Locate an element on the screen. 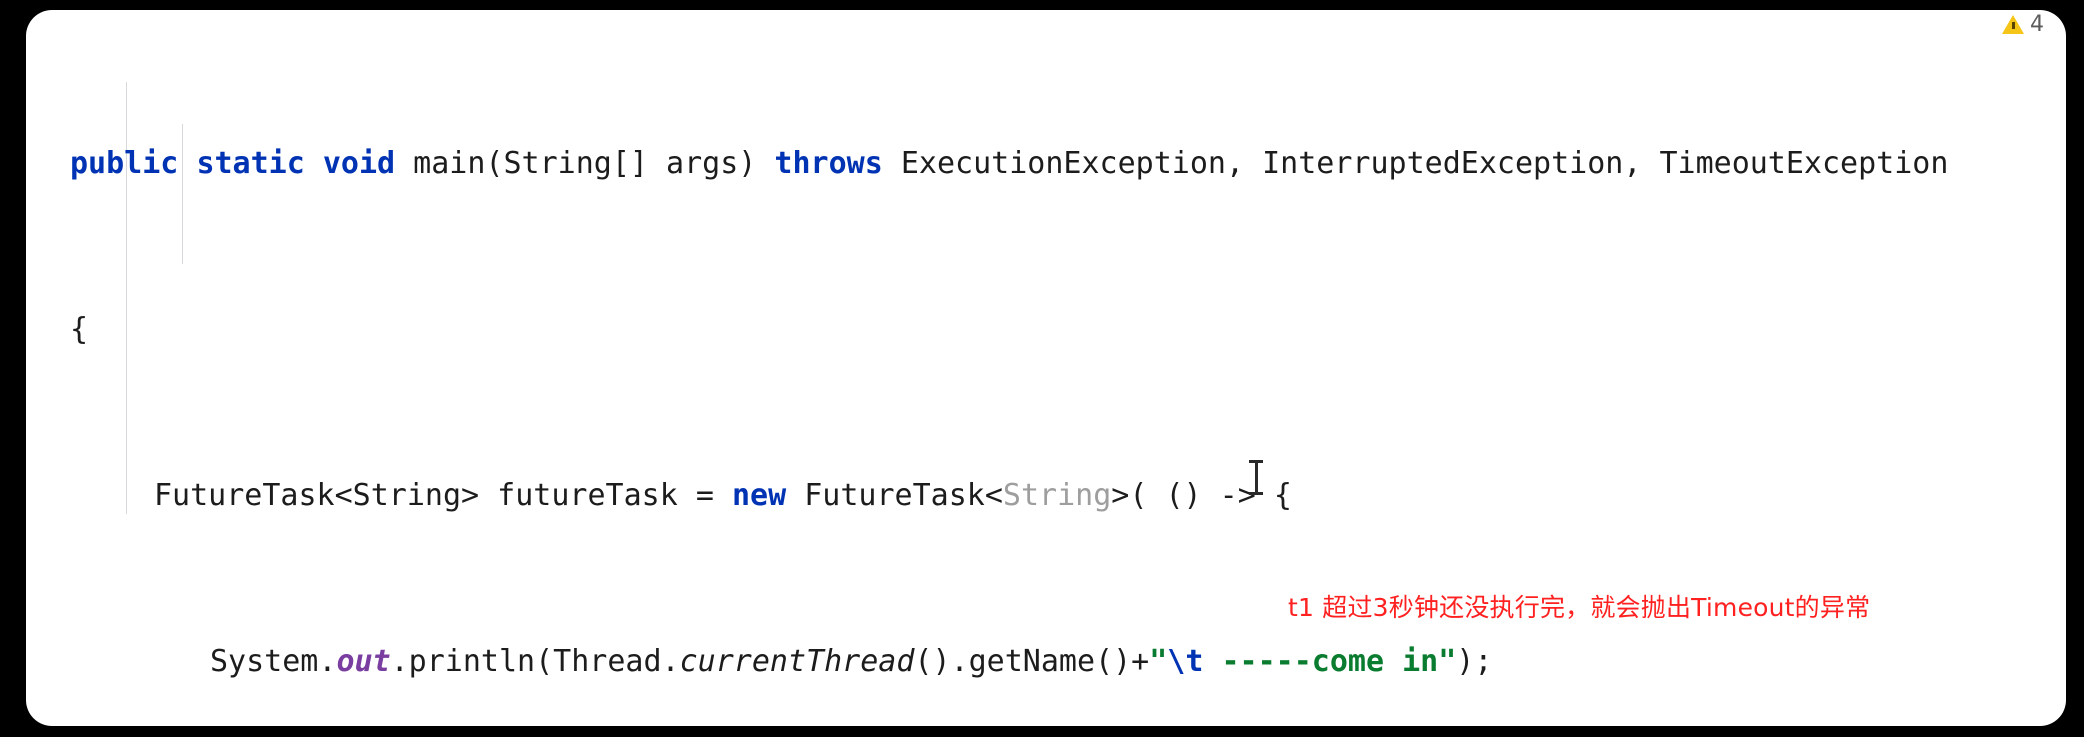 This screenshot has width=2084, height=737. warning-count: 4 is located at coordinates (2037, 24).